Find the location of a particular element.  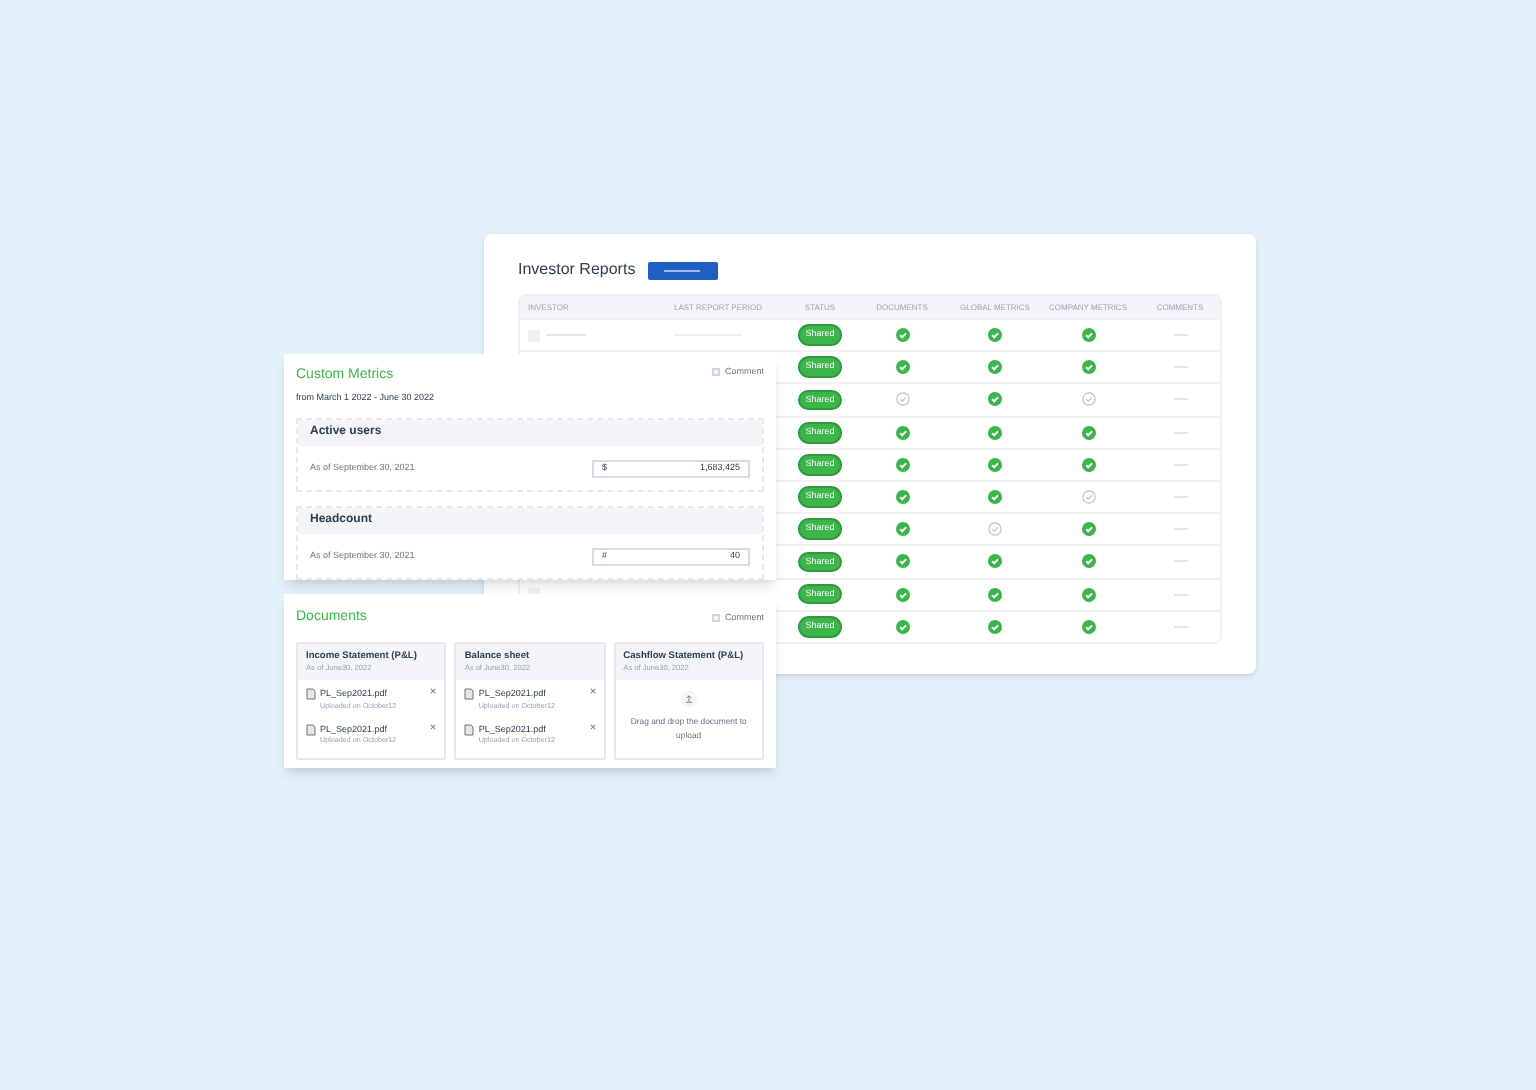

upload-icon is located at coordinates (688, 699).